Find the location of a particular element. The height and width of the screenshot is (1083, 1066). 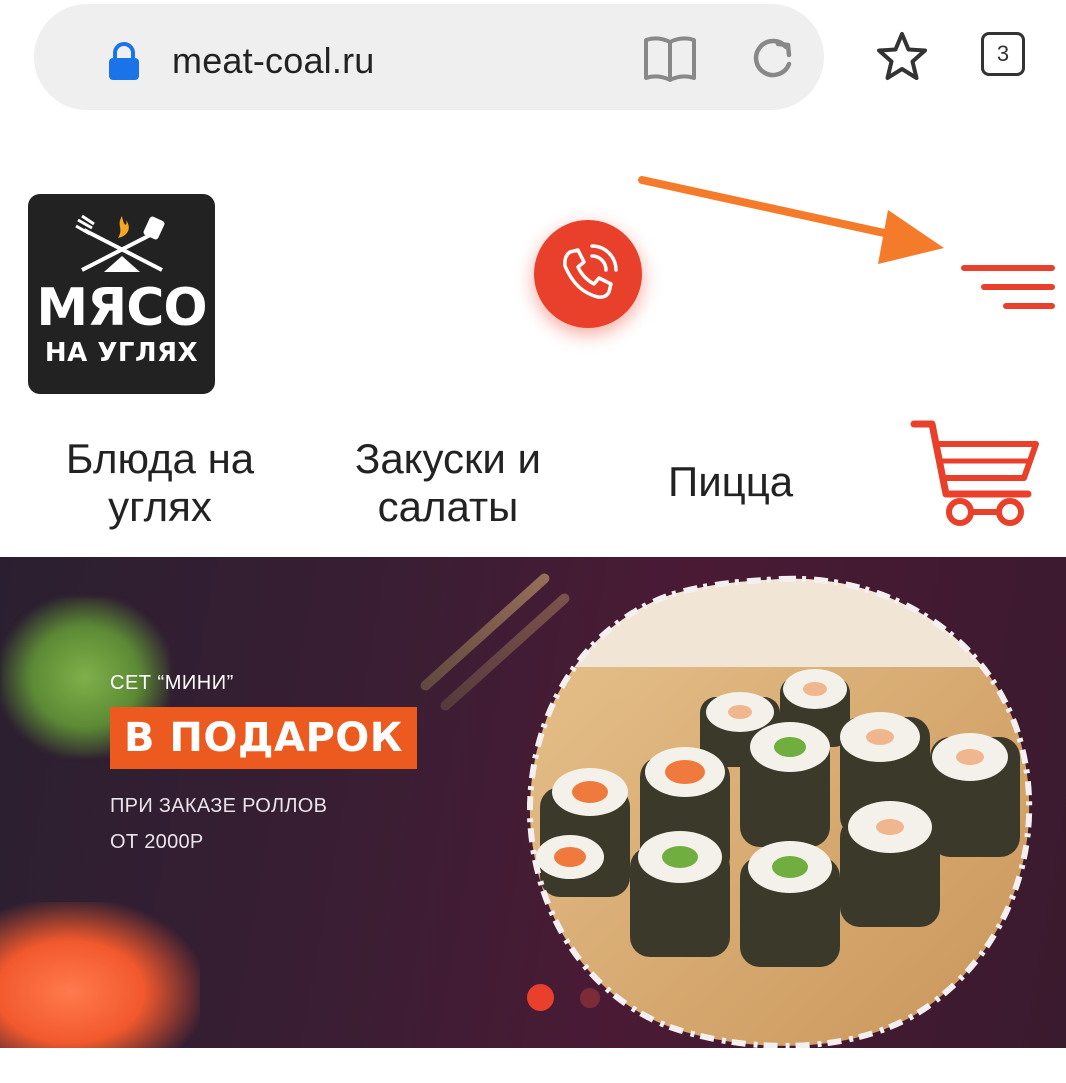

star-icon is located at coordinates (902, 57).